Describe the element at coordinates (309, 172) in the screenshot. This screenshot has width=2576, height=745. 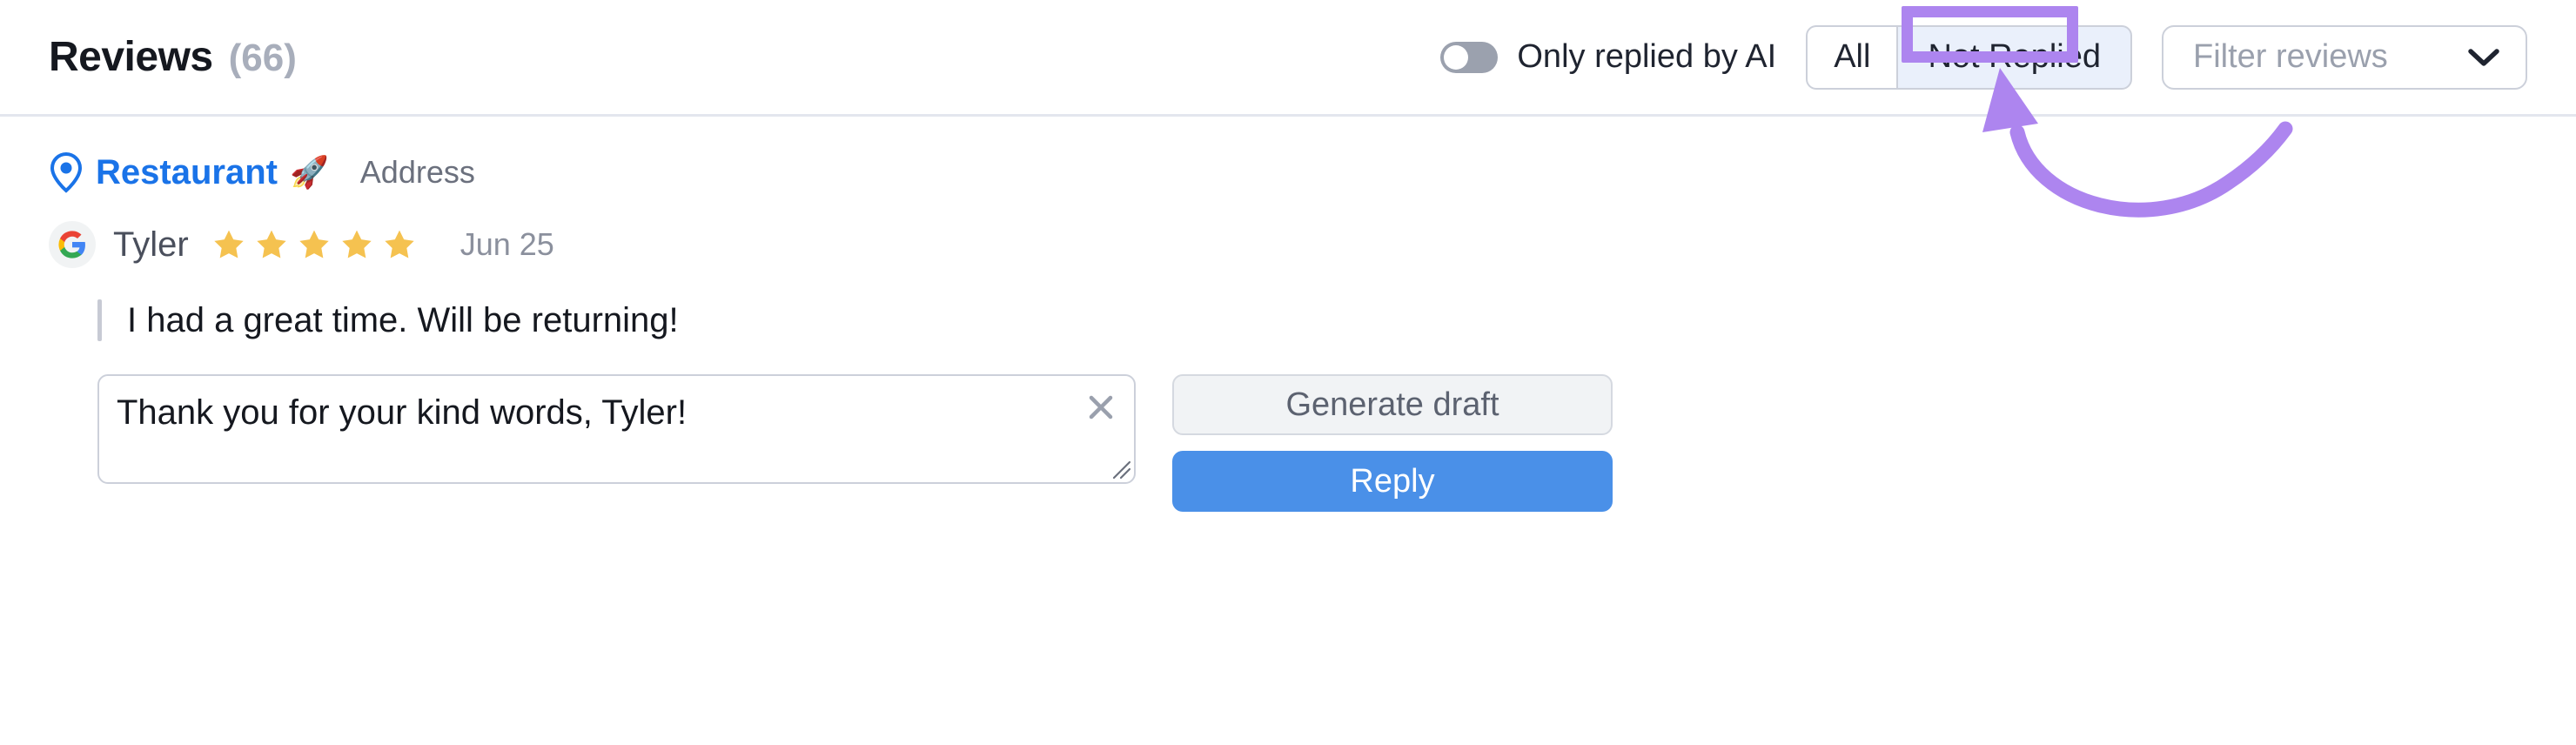
I see `rocket-icon: 🚀` at that location.